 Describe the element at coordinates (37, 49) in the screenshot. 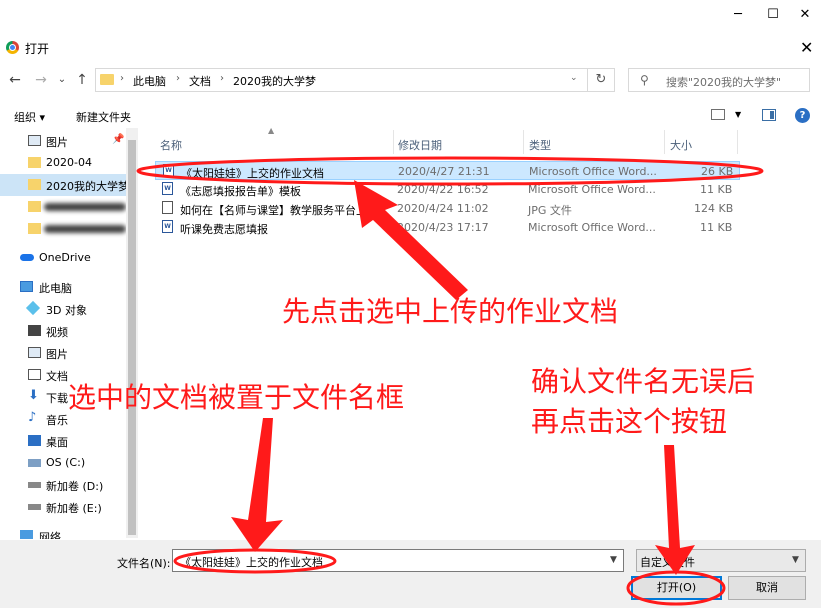

I see `dialog-title: 打开` at that location.